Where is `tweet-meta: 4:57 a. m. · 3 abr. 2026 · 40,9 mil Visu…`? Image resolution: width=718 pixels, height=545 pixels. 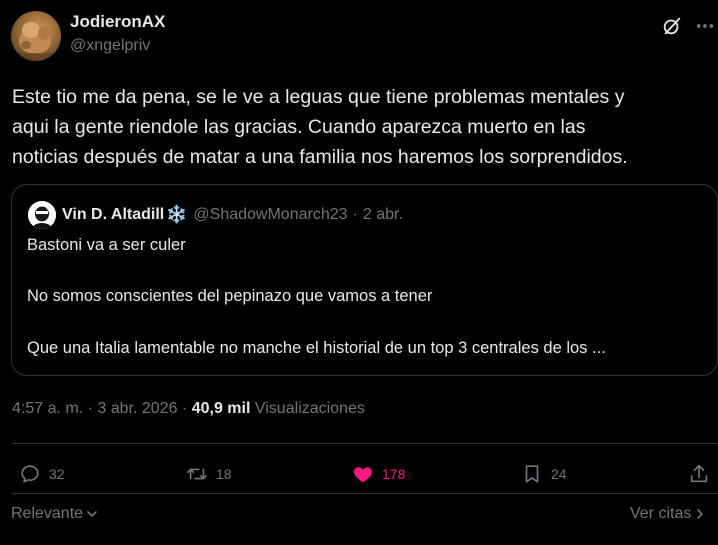 tweet-meta: 4:57 a. m. · 3 abr. 2026 · 40,9 mil Visu… is located at coordinates (188, 409).